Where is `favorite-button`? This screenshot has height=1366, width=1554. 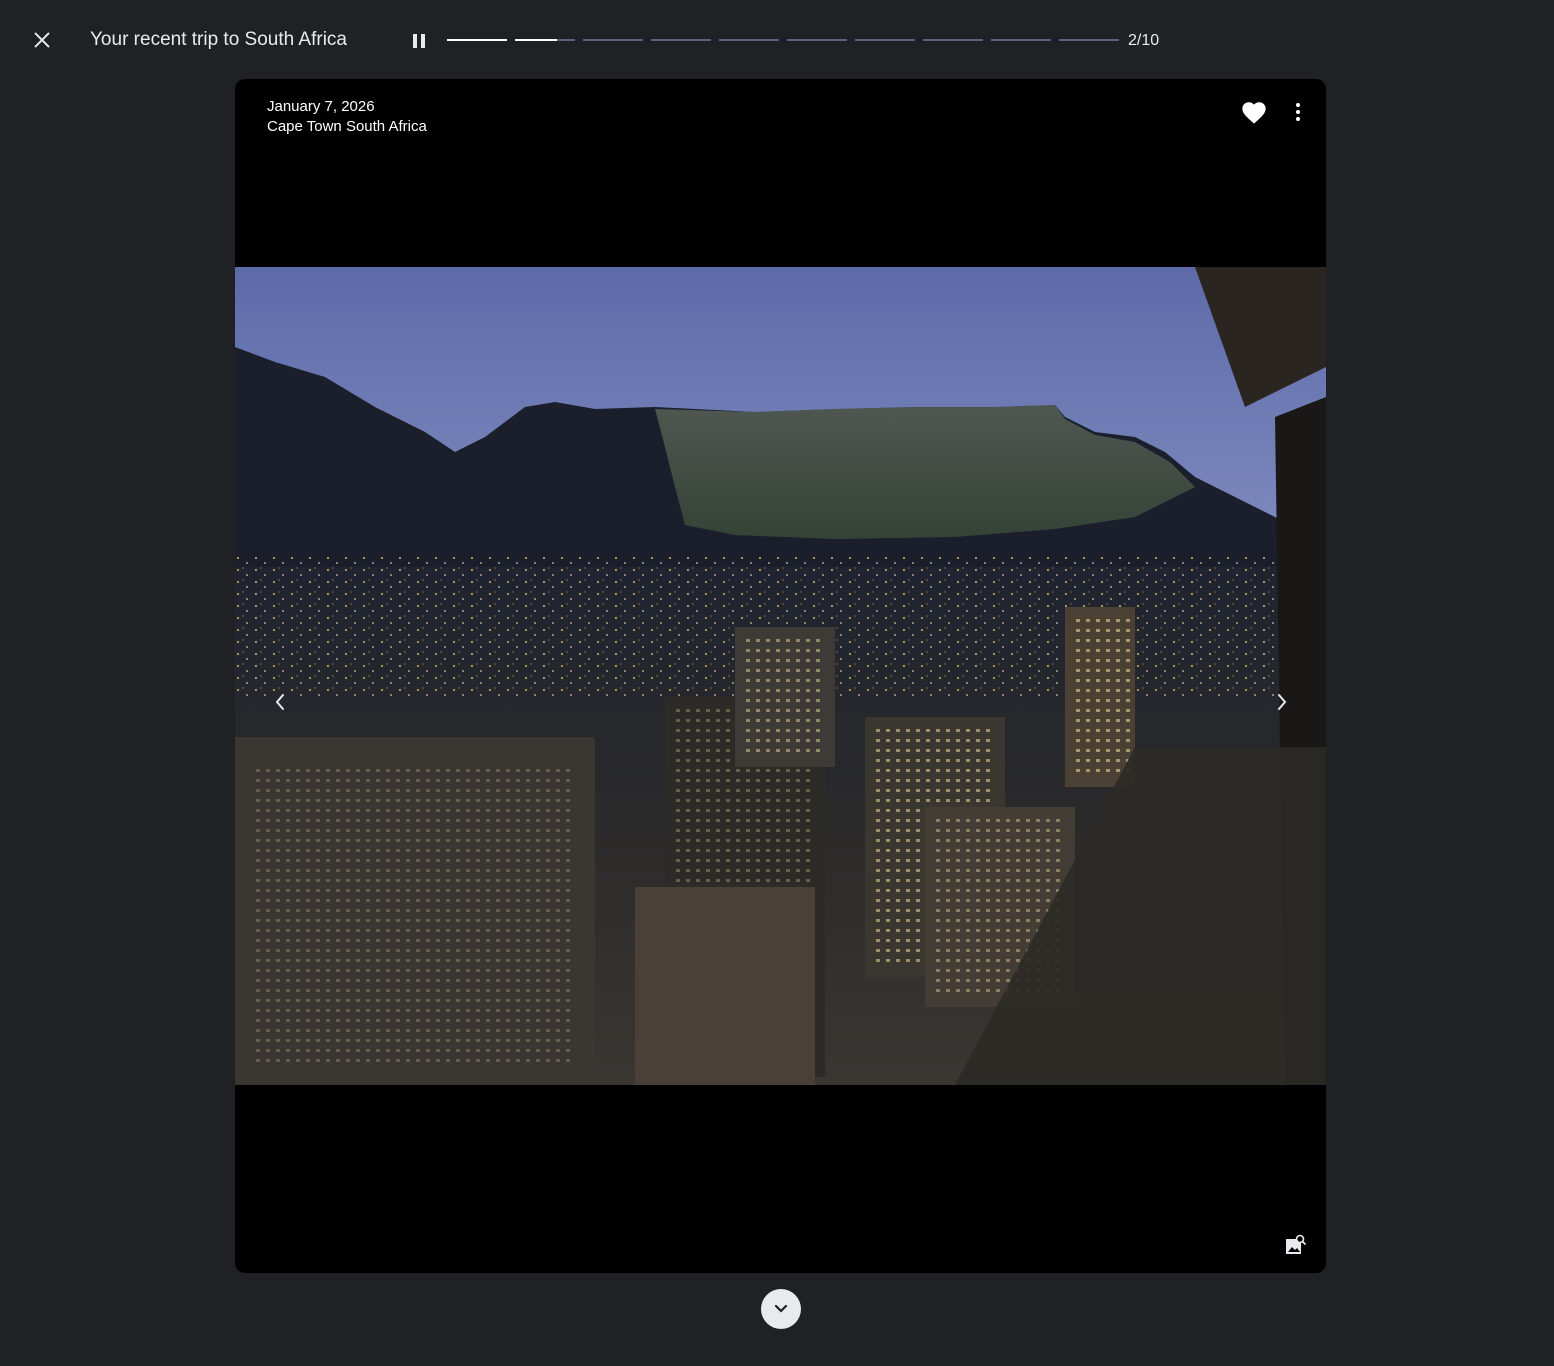 favorite-button is located at coordinates (1254, 112).